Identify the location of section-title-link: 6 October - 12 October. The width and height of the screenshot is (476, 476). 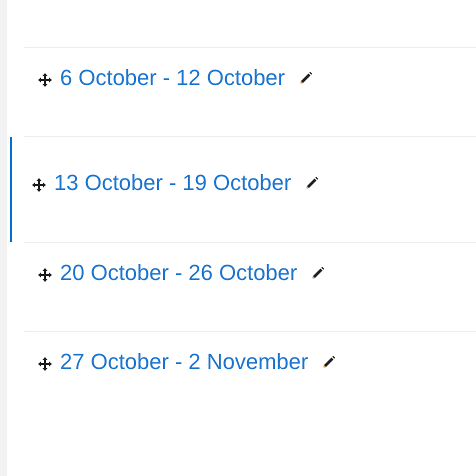
(172, 78).